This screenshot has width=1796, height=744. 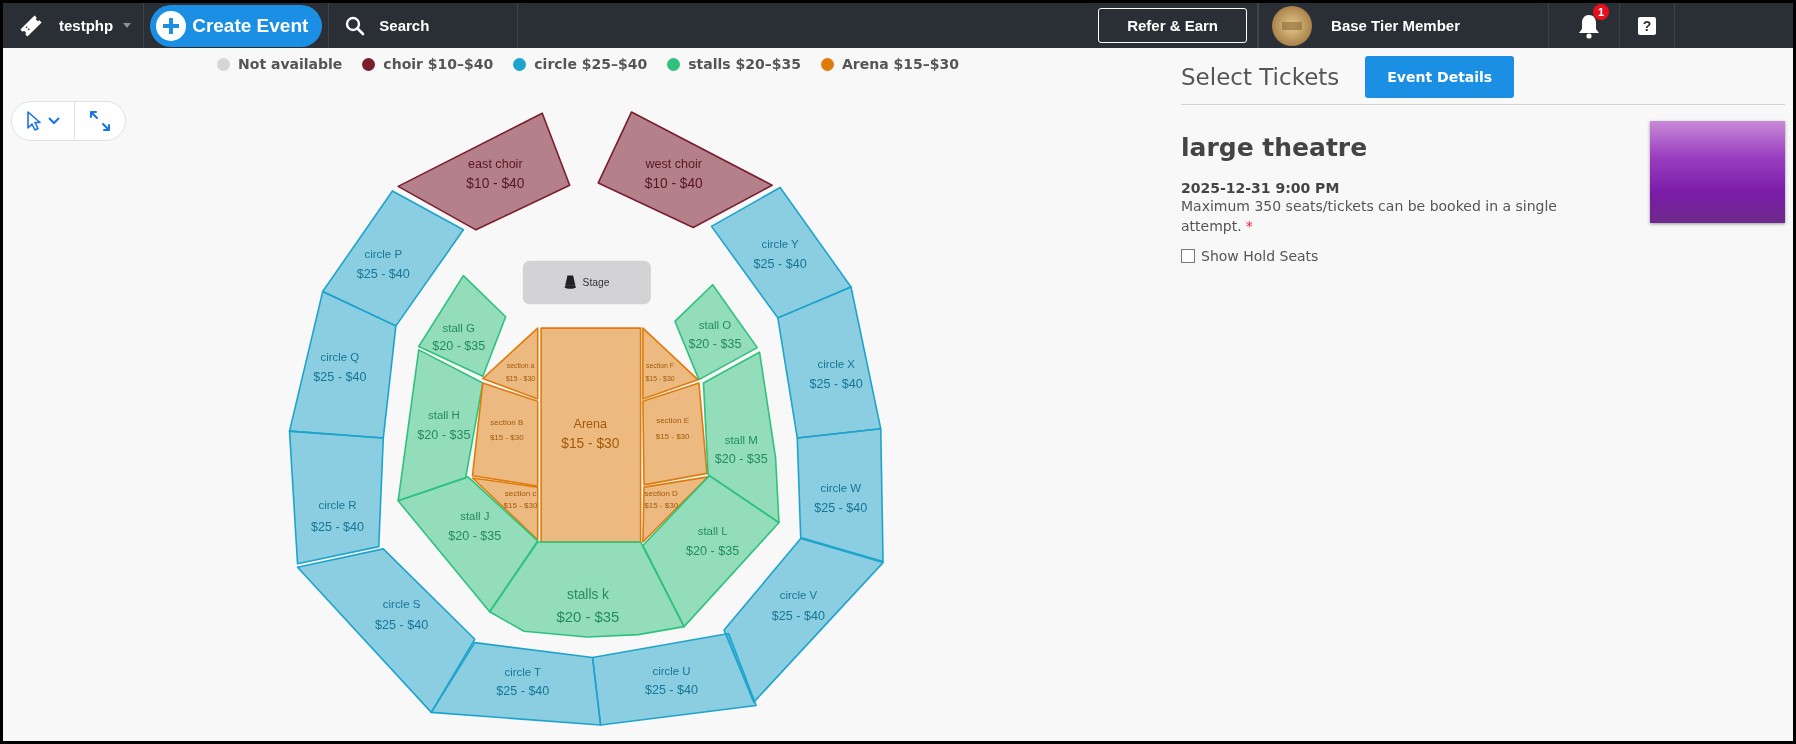 I want to click on section-name: circle Y, so click(x=780, y=244).